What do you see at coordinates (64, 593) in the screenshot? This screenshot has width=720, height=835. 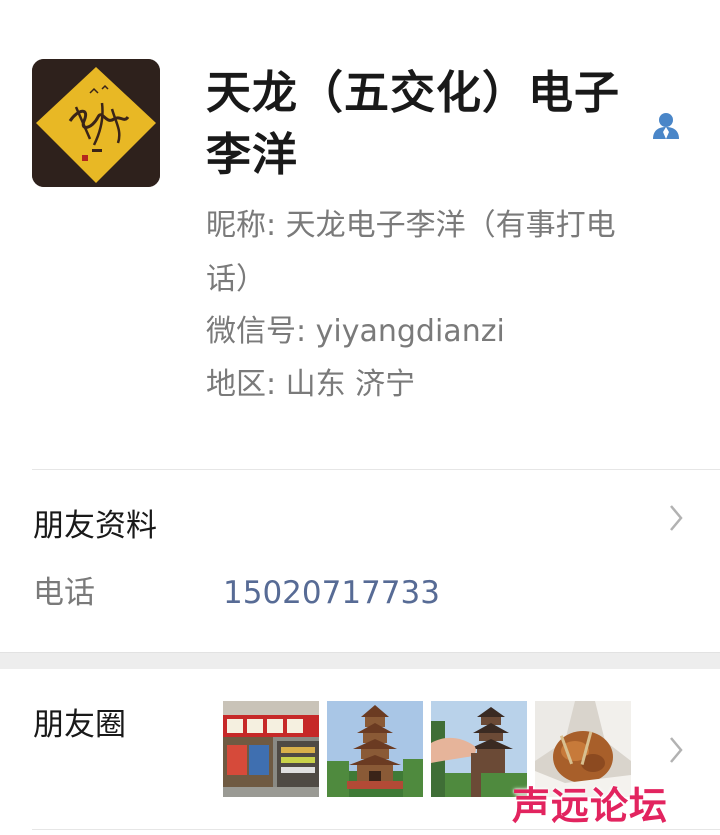 I see `phone-label: 电话` at bounding box center [64, 593].